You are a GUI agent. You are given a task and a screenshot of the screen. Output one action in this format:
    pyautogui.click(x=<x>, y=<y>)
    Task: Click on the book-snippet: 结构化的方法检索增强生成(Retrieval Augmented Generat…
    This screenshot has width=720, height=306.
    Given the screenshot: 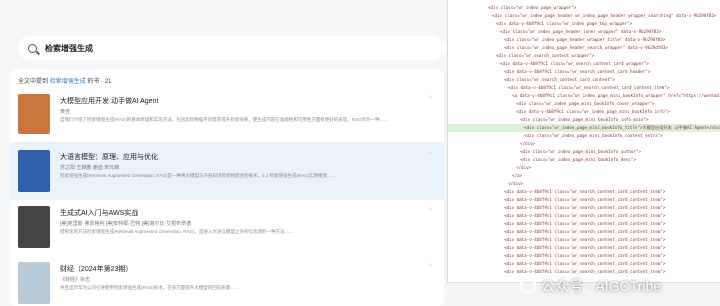 What is the action you would take?
    pyautogui.click(x=177, y=231)
    